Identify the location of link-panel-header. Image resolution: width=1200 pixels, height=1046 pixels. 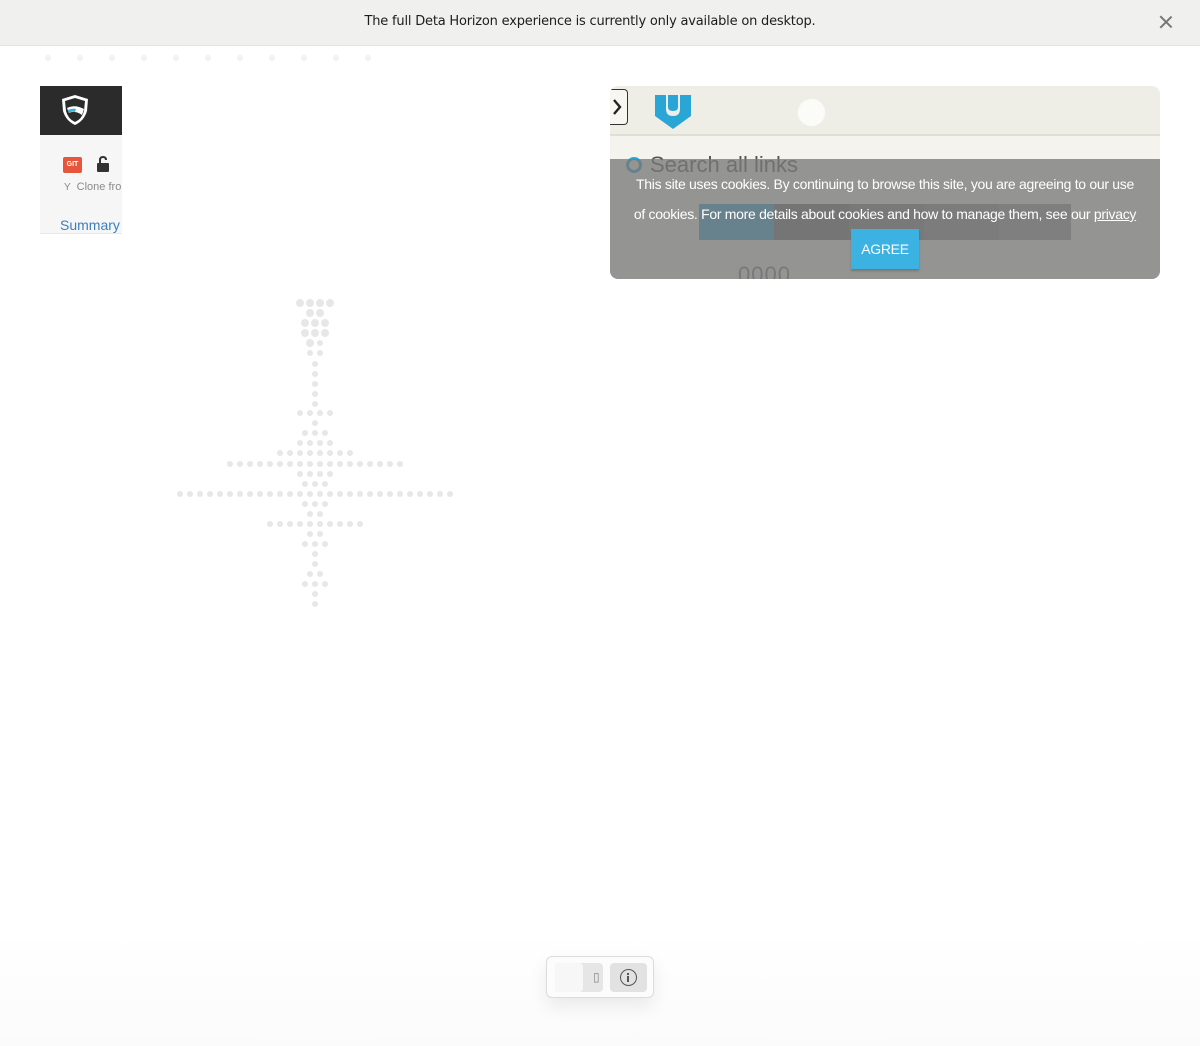
(885, 111).